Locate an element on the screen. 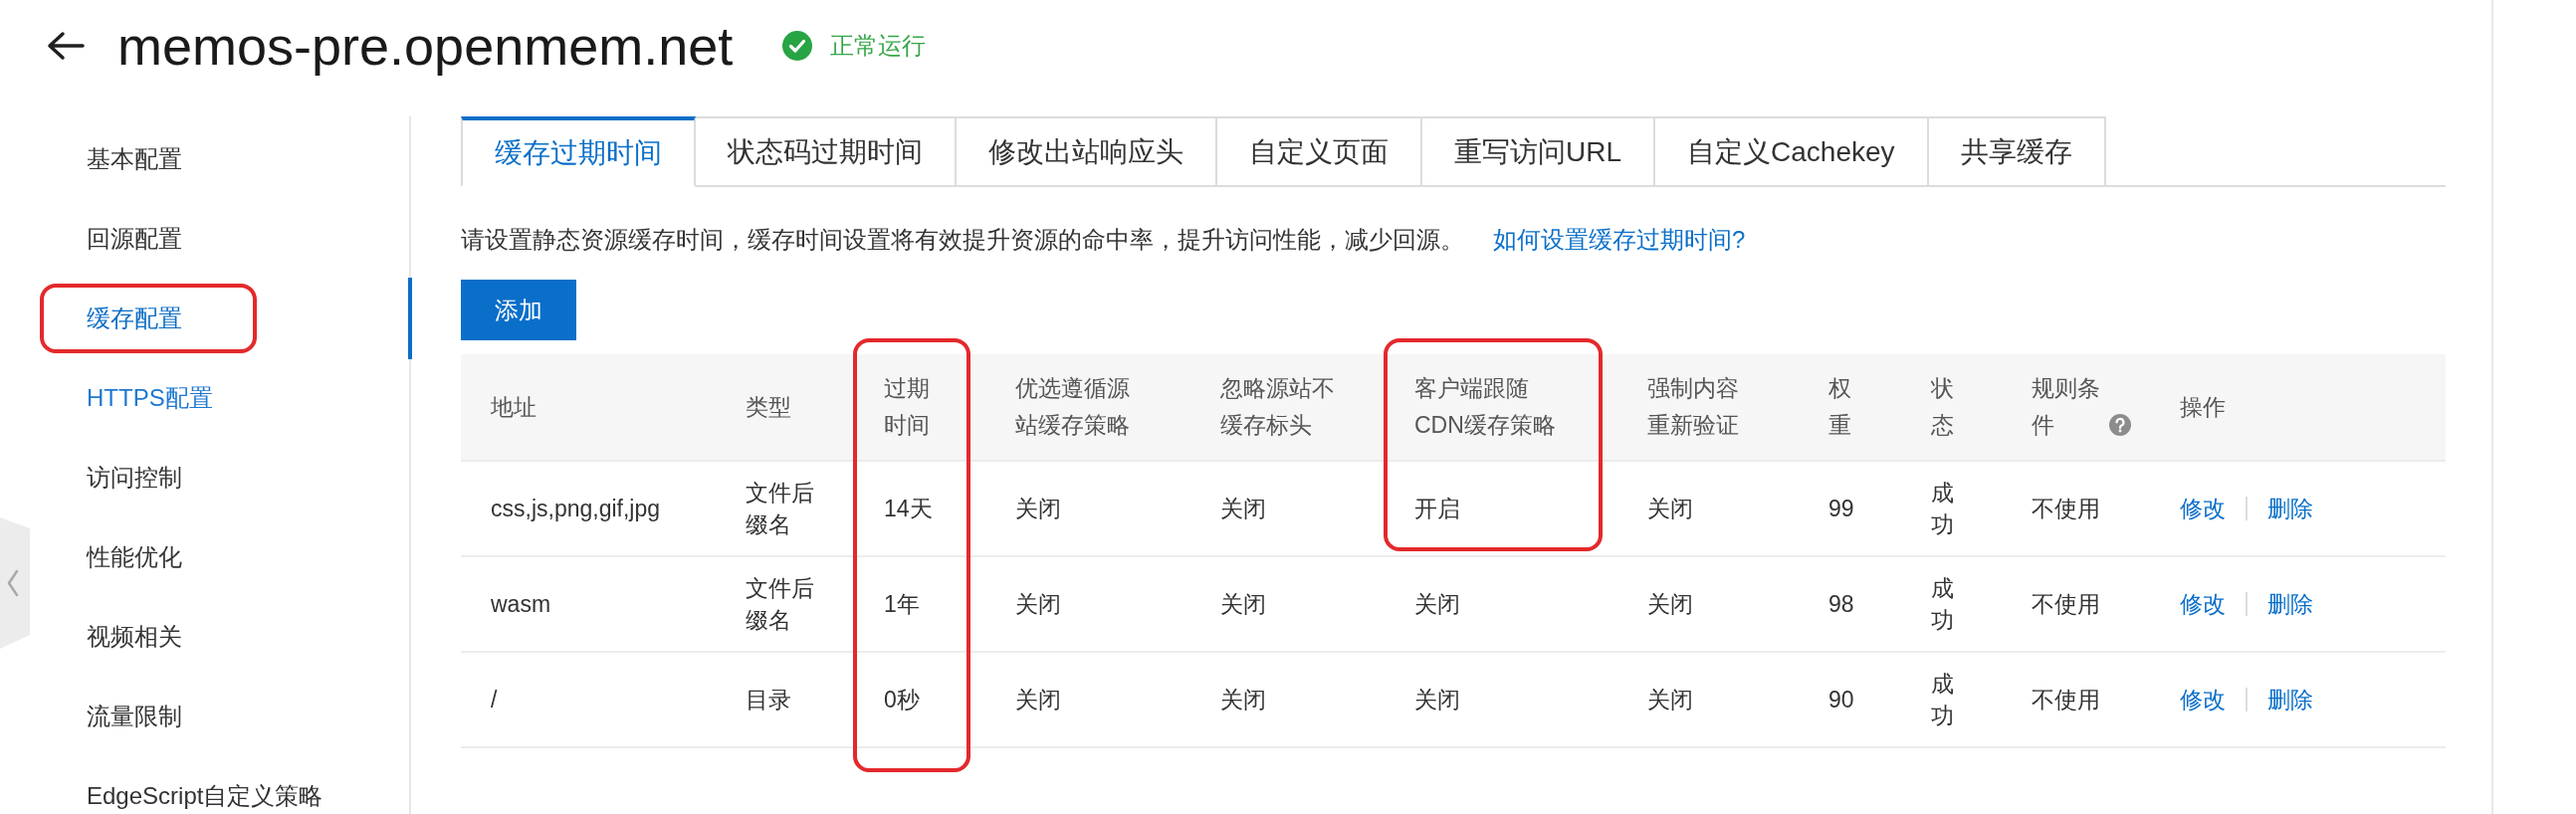 The width and height of the screenshot is (2576, 814). column-header: 客户端跟随CDN缓存策略 is located at coordinates (1485, 407).